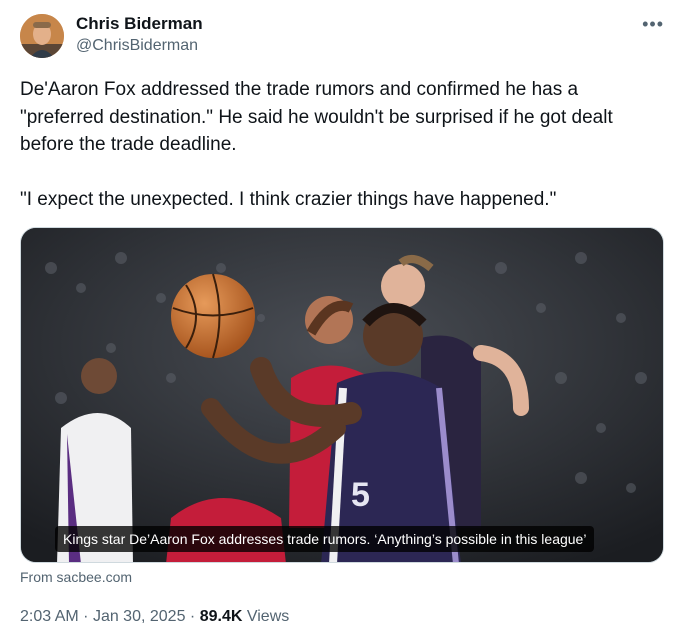 The height and width of the screenshot is (636, 686). Describe the element at coordinates (139, 46) in the screenshot. I see `author-handle: @ChrisBiderman` at that location.